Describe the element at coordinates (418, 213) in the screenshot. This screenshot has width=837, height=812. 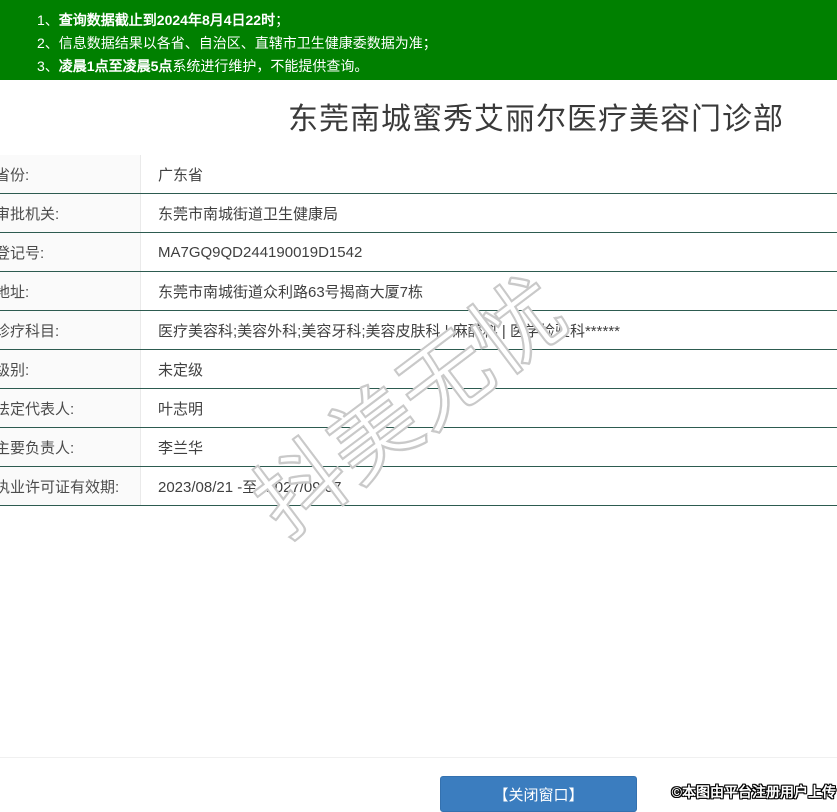
I see `table-row-approval-authority: 审批机关: 东莞市南城街道卫生健康局` at that location.